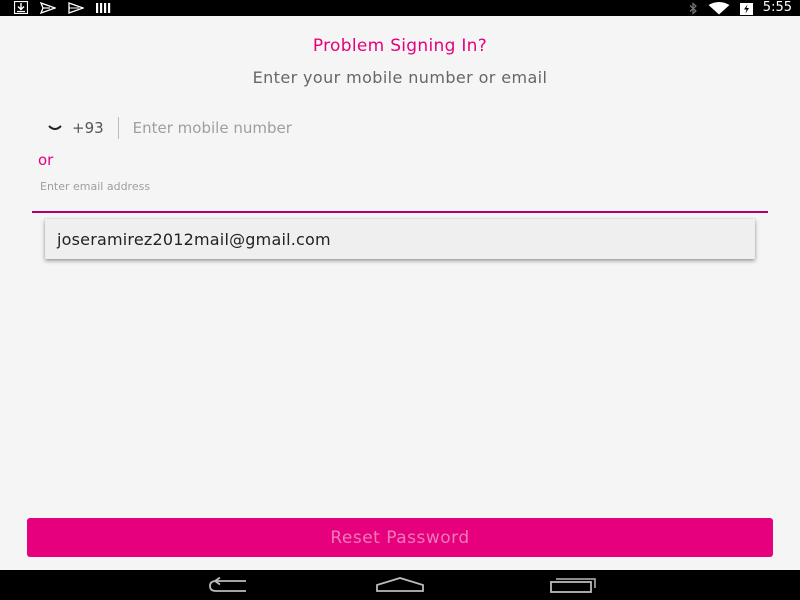 Image resolution: width=800 pixels, height=600 pixels. Describe the element at coordinates (400, 46) in the screenshot. I see `page-title: Problem Signing In?` at that location.